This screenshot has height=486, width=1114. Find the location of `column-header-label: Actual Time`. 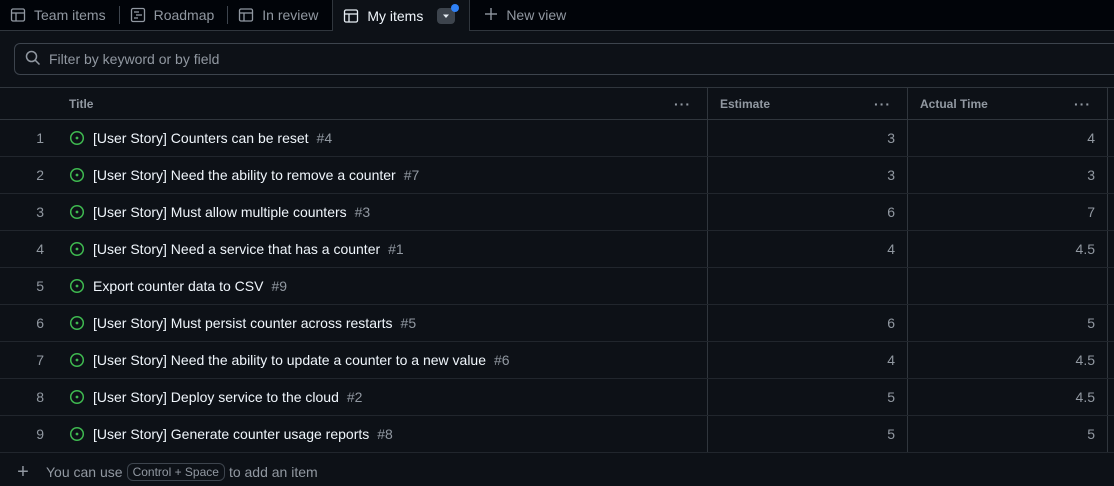

column-header-label: Actual Time is located at coordinates (954, 103).